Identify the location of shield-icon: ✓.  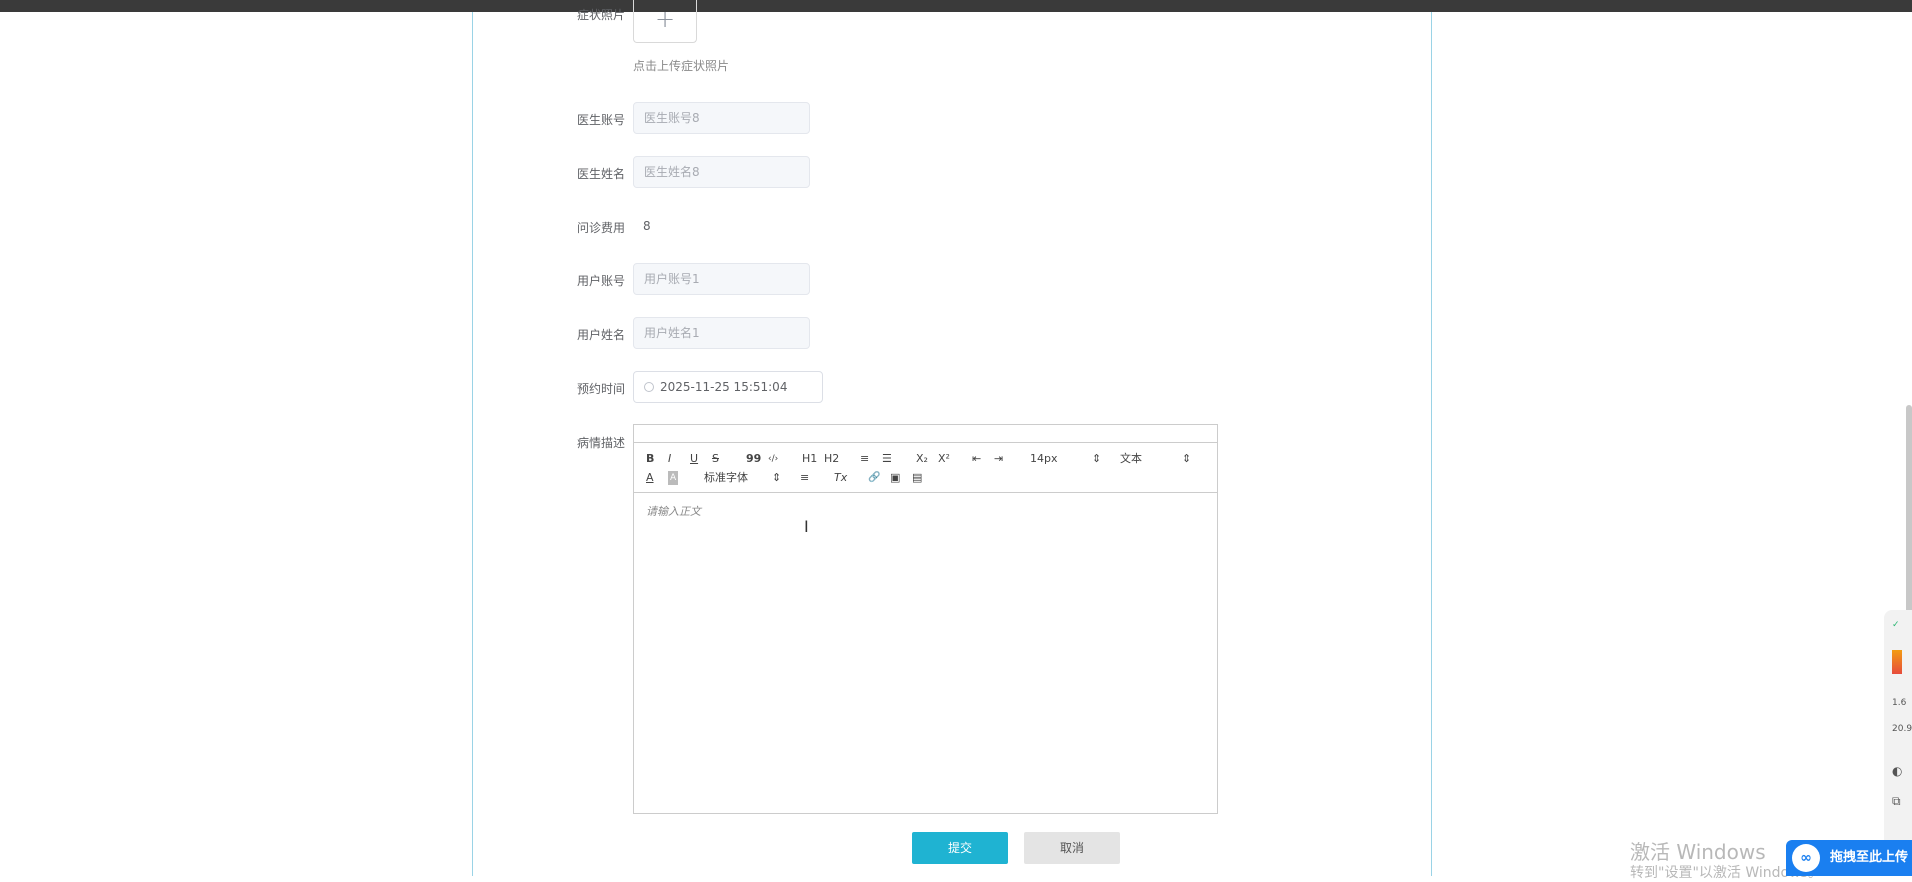
(1896, 625).